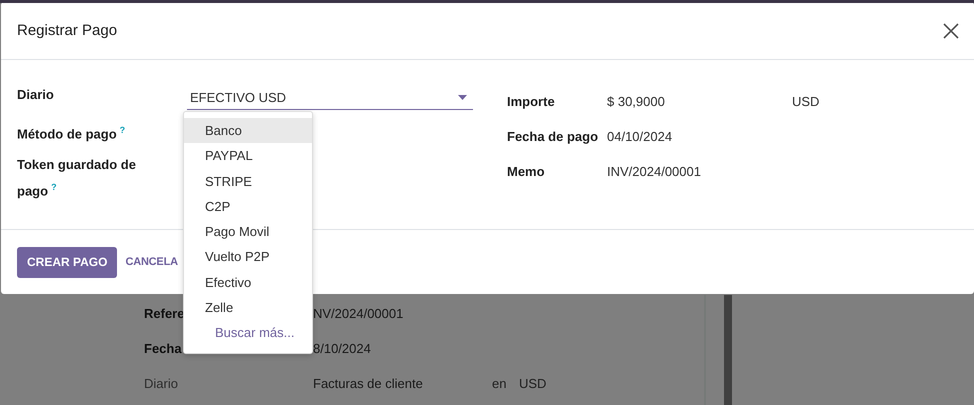 Image resolution: width=974 pixels, height=405 pixels. Describe the element at coordinates (639, 136) in the screenshot. I see `field-value: 04/10/2024` at that location.